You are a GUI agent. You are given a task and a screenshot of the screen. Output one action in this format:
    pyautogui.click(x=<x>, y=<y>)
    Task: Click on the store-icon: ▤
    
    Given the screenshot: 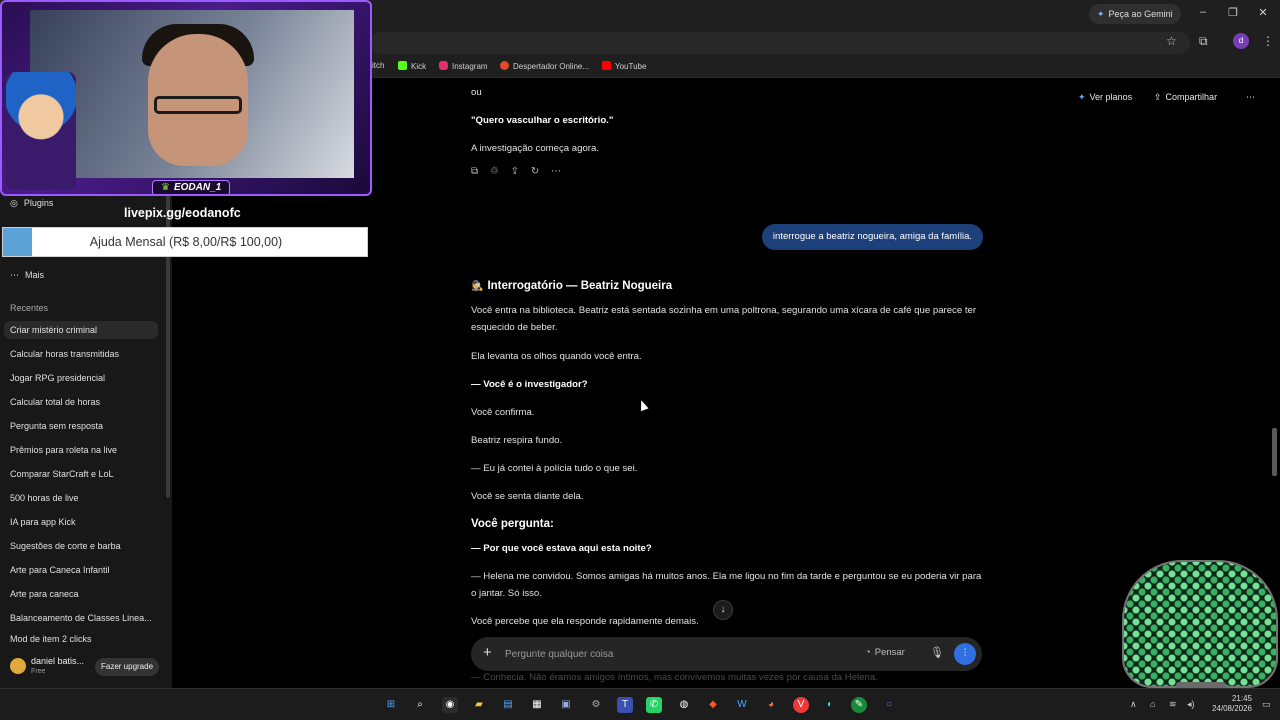 What is the action you would take?
    pyautogui.click(x=508, y=705)
    